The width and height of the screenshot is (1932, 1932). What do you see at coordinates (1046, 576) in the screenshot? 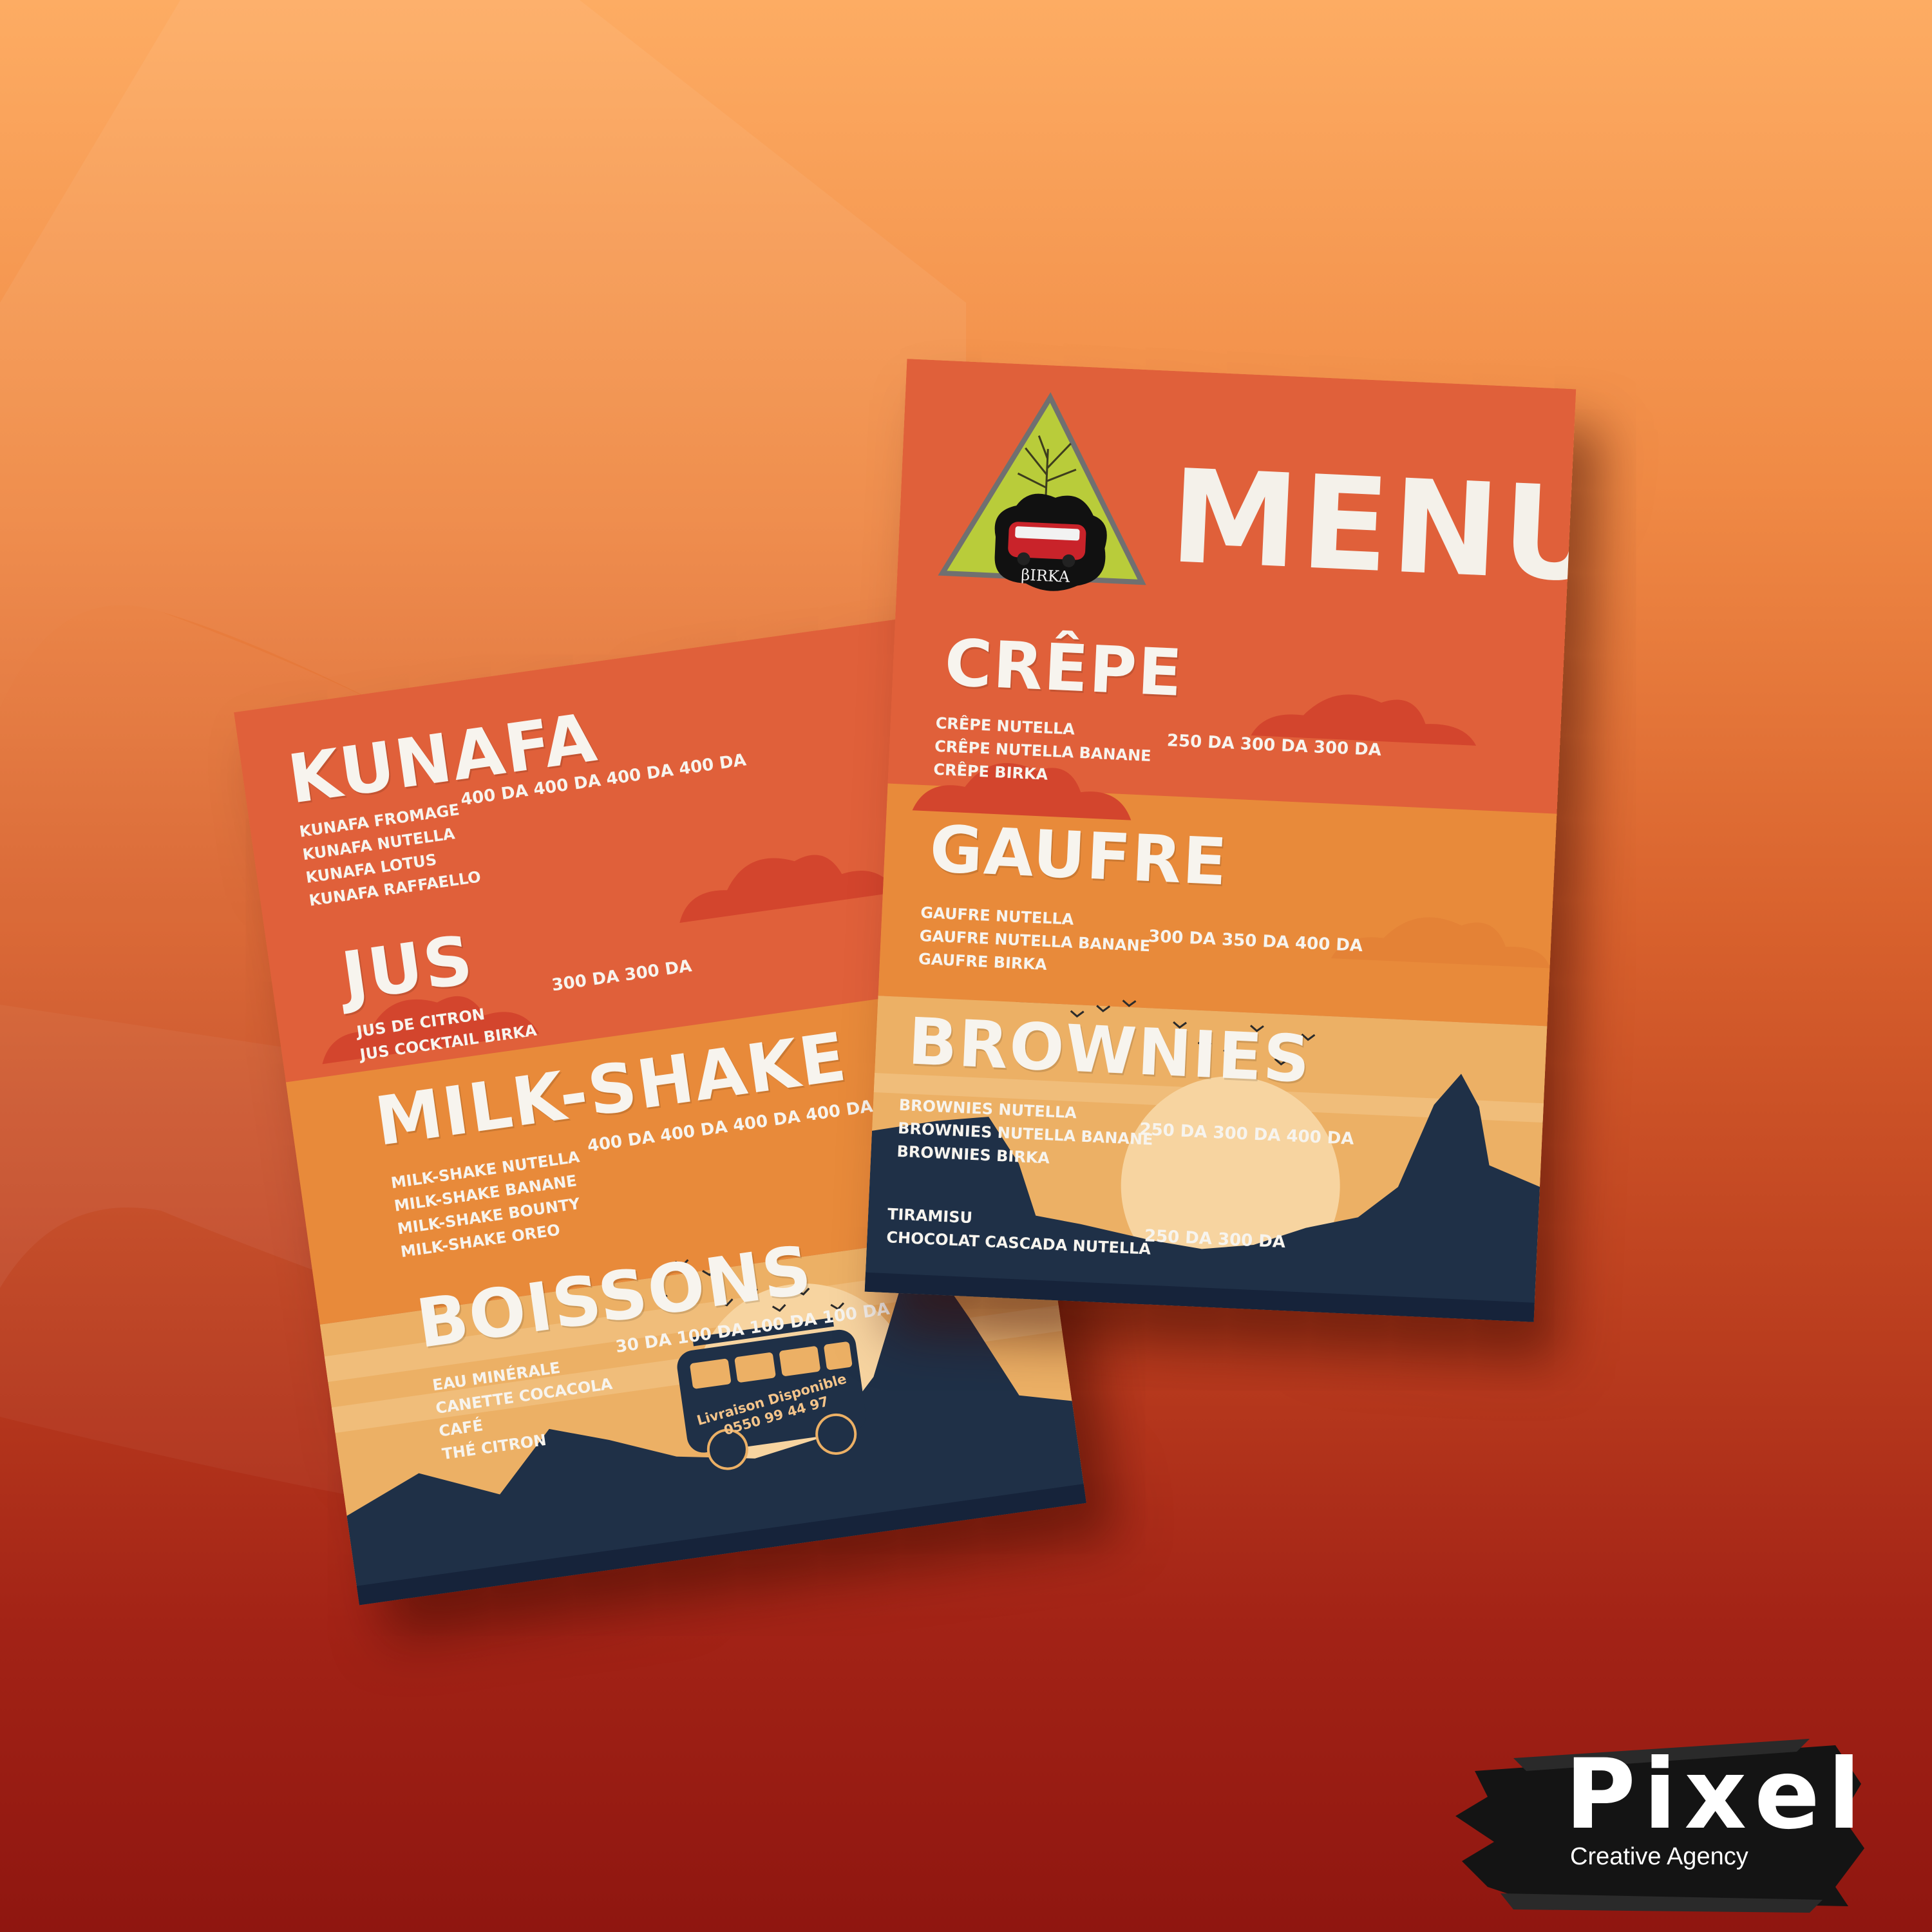
I see `logo-text: βIRKA` at bounding box center [1046, 576].